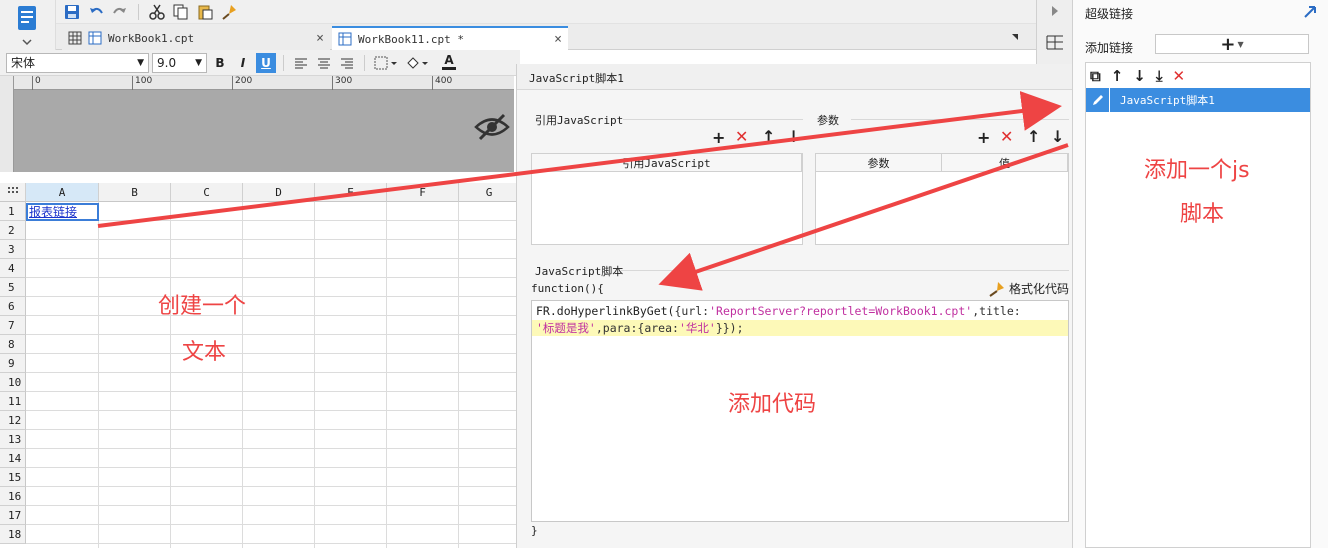 Image resolution: width=1328 pixels, height=548 pixels. I want to click on code-token: ,para:, so click(616, 328).